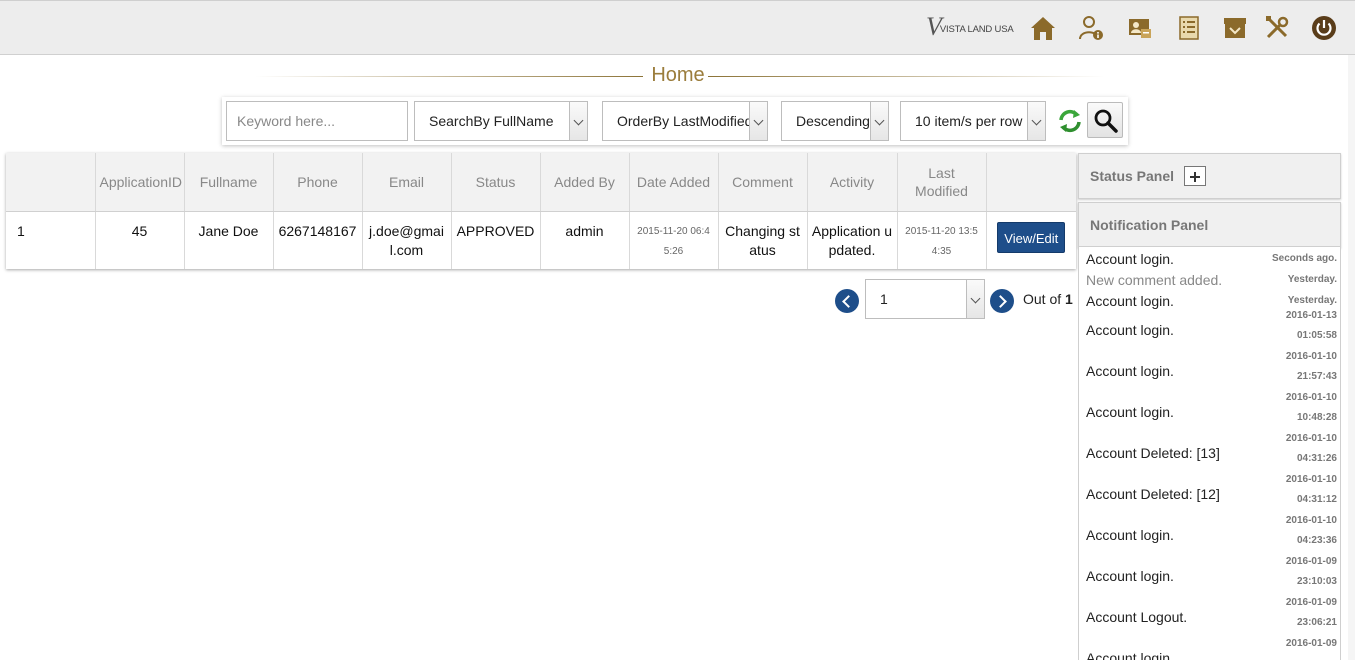 Image resolution: width=1355 pixels, height=660 pixels. What do you see at coordinates (1209, 649) in the screenshot?
I see `notification-item: Account login. 2016-01-09` at bounding box center [1209, 649].